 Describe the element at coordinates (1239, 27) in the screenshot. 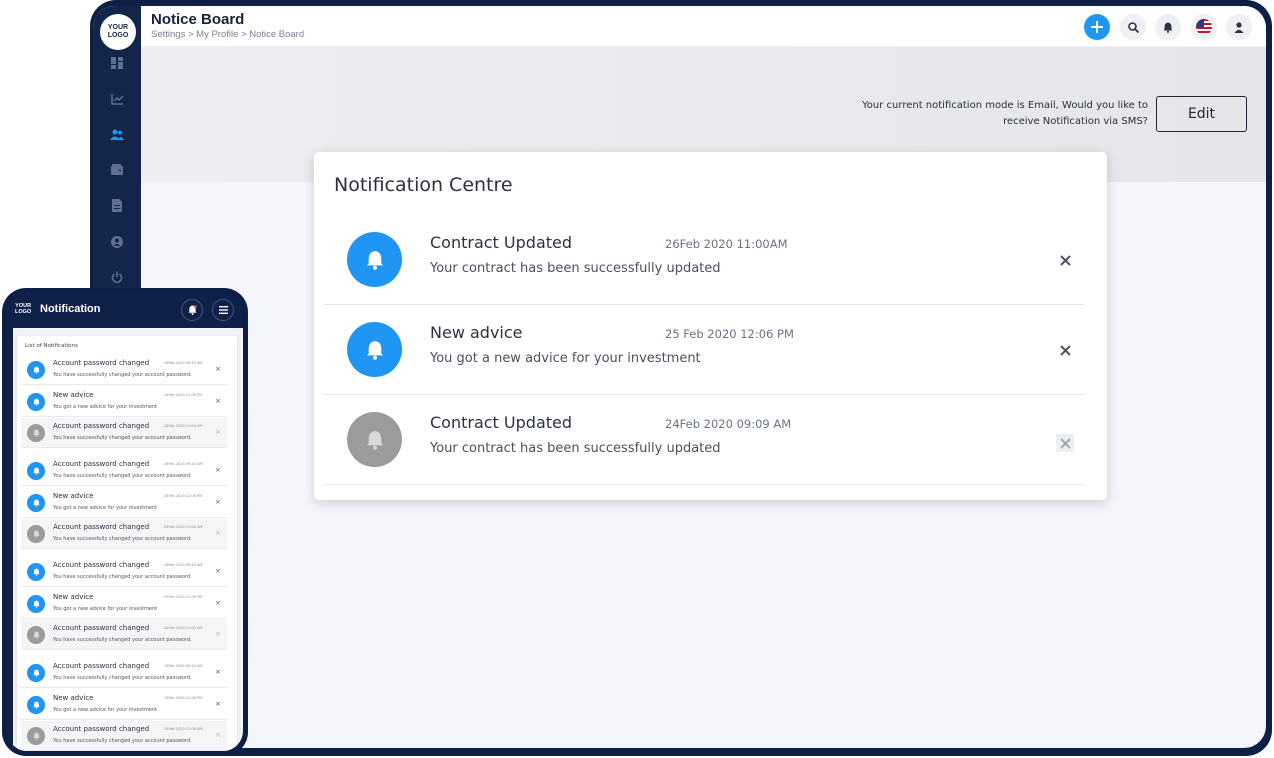

I see `profile-button` at that location.